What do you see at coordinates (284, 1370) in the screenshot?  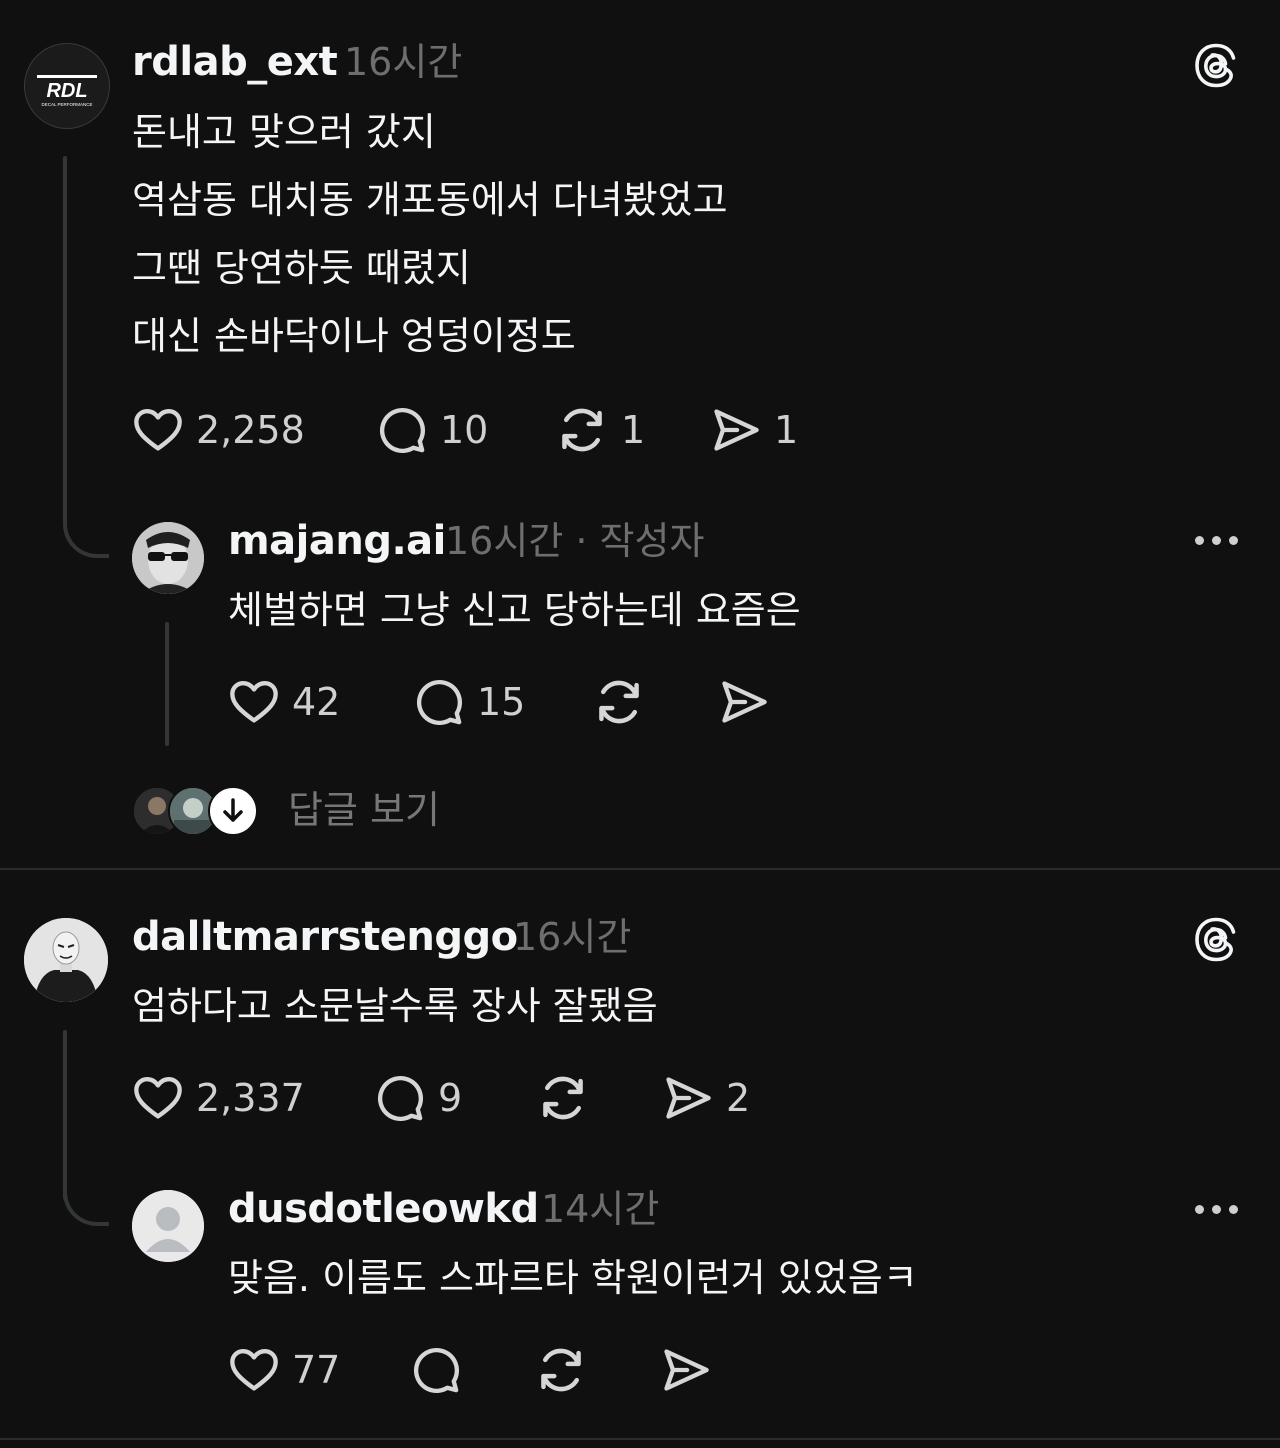 I see `like-button: 77` at bounding box center [284, 1370].